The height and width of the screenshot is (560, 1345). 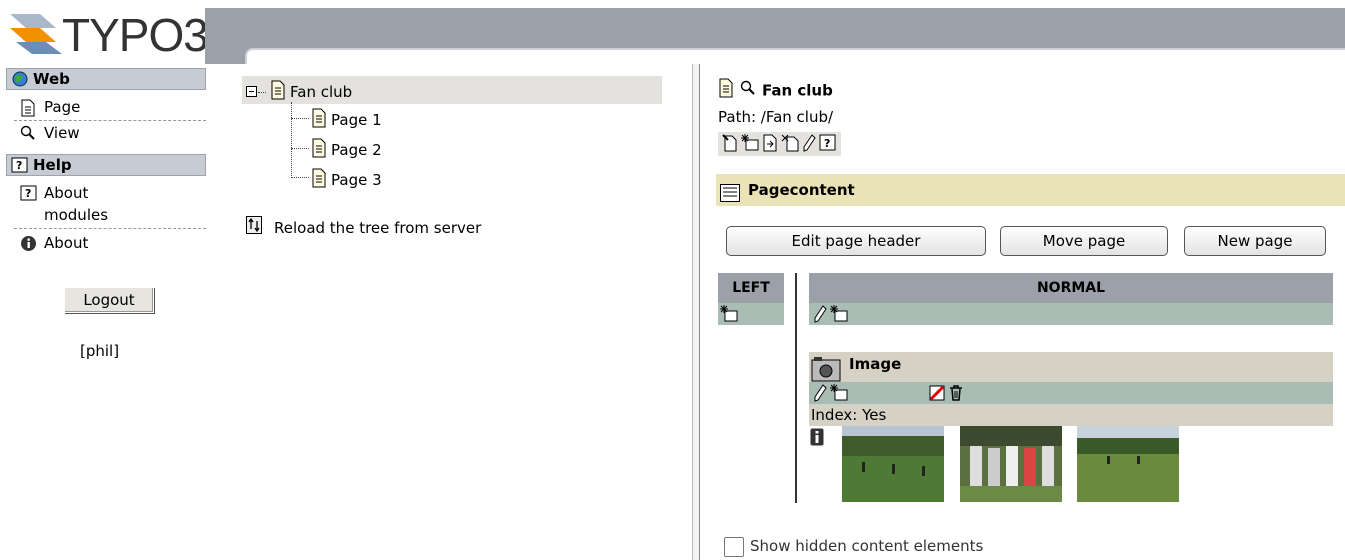 What do you see at coordinates (112, 243) in the screenshot?
I see `menu-item-about: About` at bounding box center [112, 243].